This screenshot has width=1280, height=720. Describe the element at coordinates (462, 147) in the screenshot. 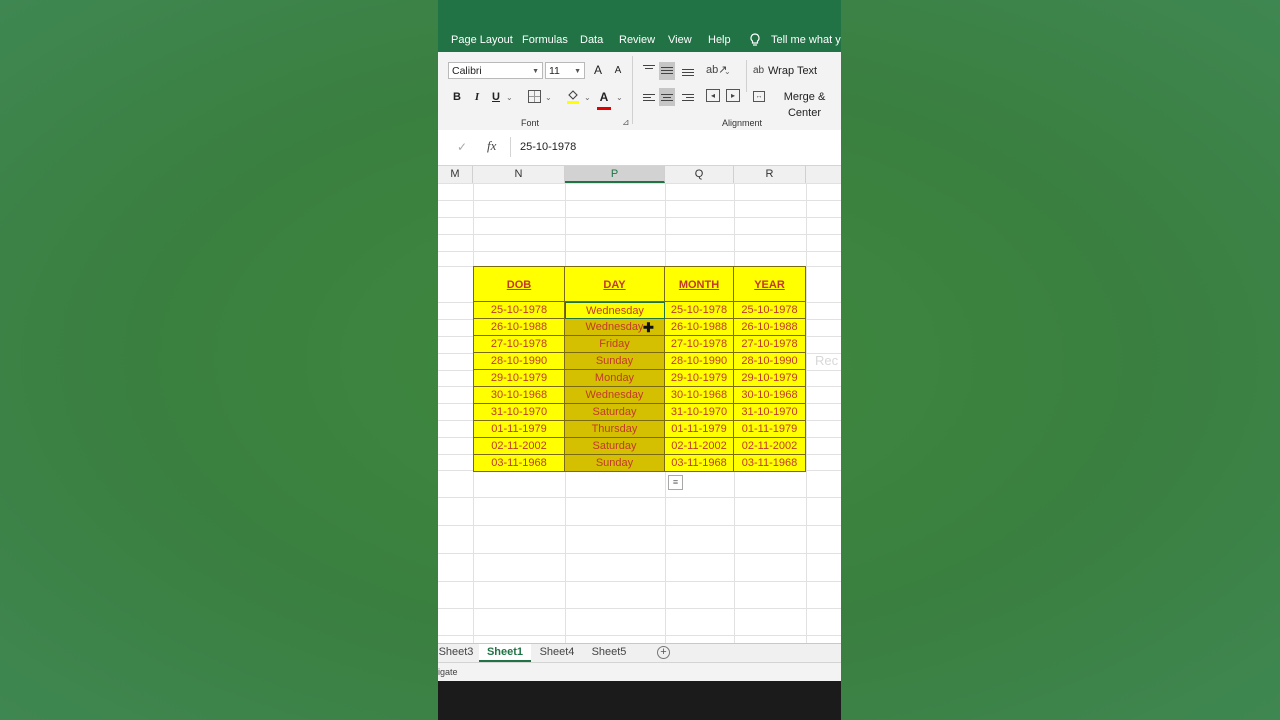

I see `enter-check-icon: ✓` at that location.